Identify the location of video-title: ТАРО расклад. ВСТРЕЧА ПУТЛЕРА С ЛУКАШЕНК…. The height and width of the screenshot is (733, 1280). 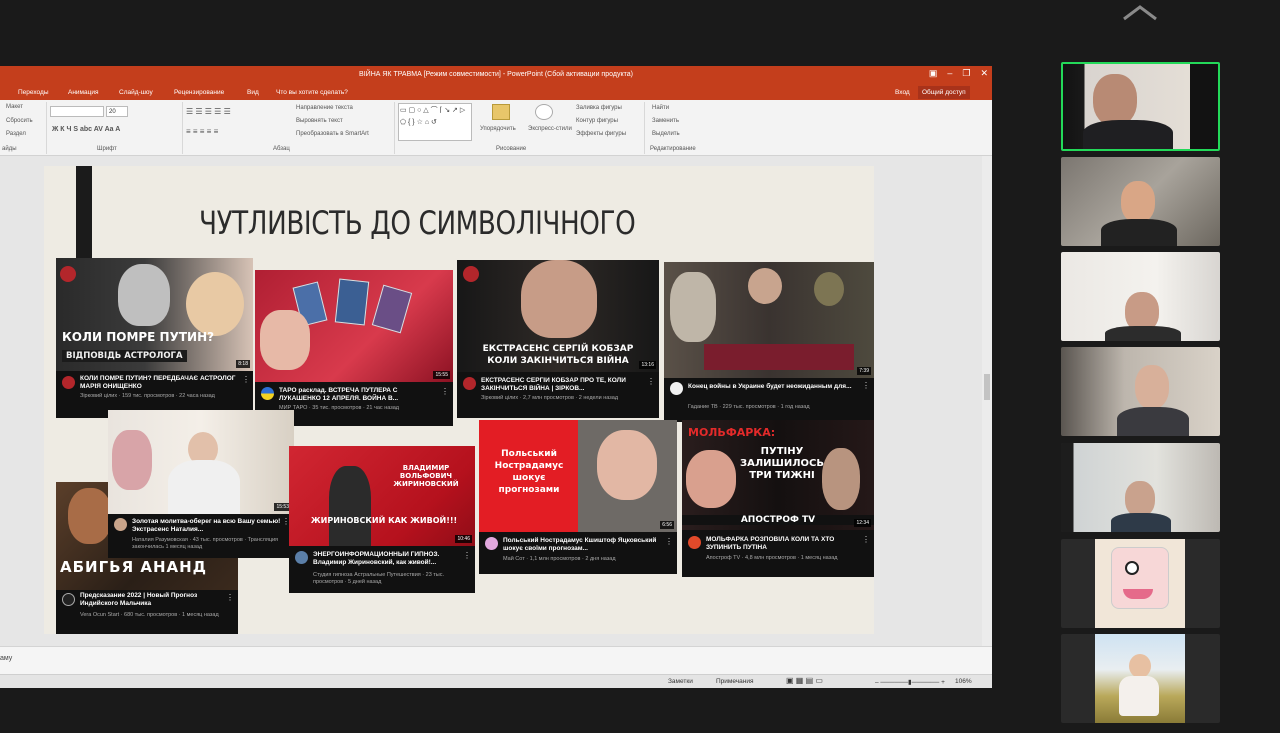
(359, 395).